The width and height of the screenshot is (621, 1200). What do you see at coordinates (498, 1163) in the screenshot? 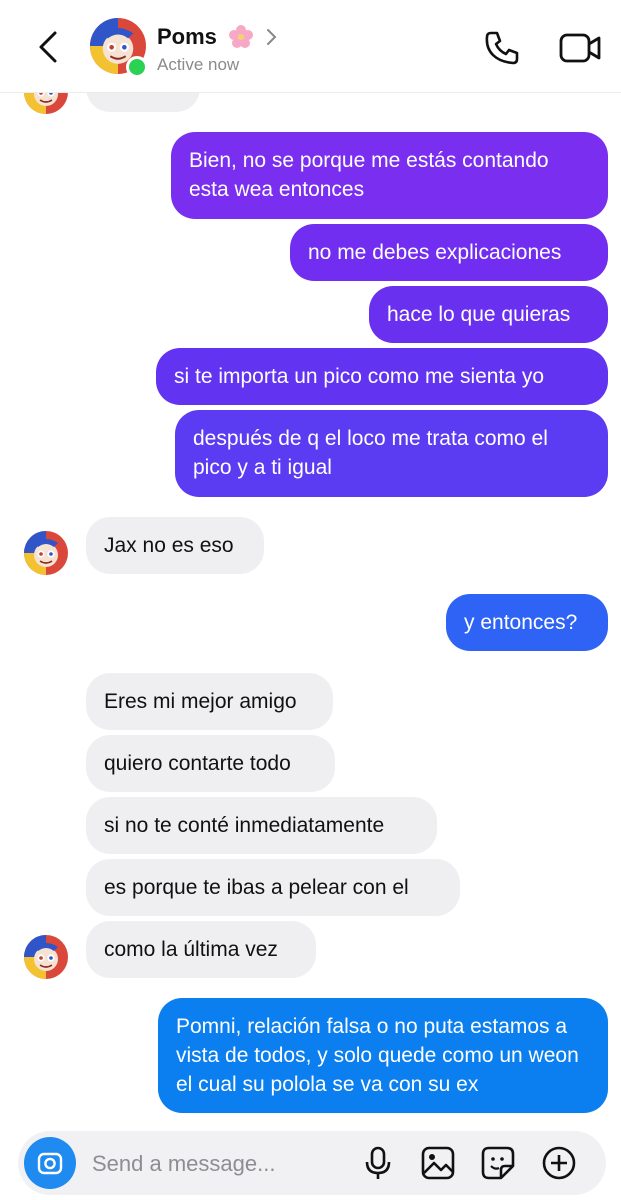
I see `sticker-icon` at bounding box center [498, 1163].